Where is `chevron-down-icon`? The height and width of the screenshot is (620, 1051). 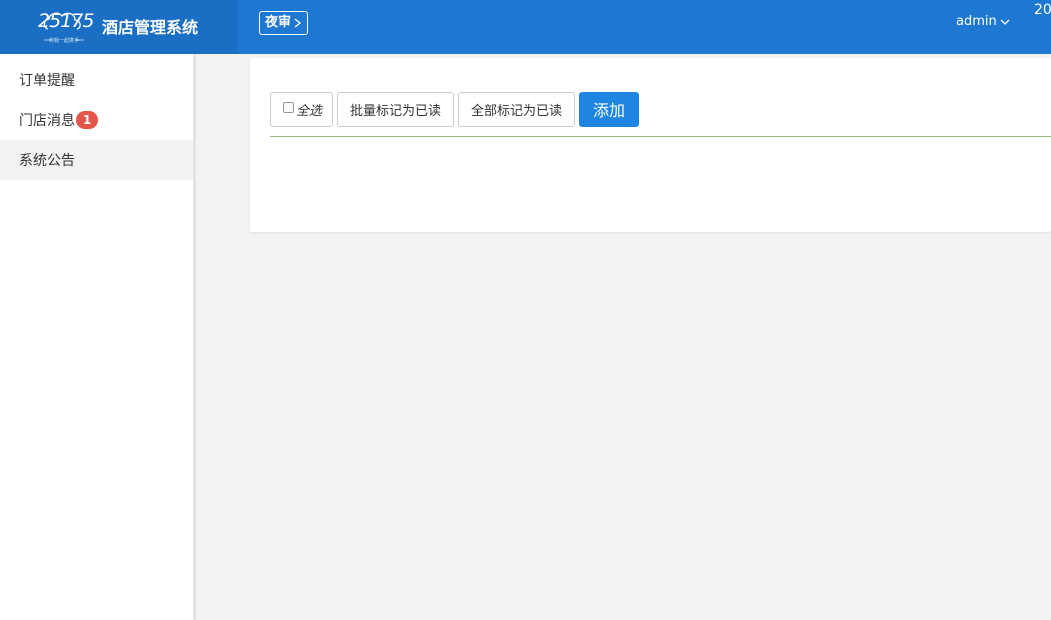
chevron-down-icon is located at coordinates (1005, 22).